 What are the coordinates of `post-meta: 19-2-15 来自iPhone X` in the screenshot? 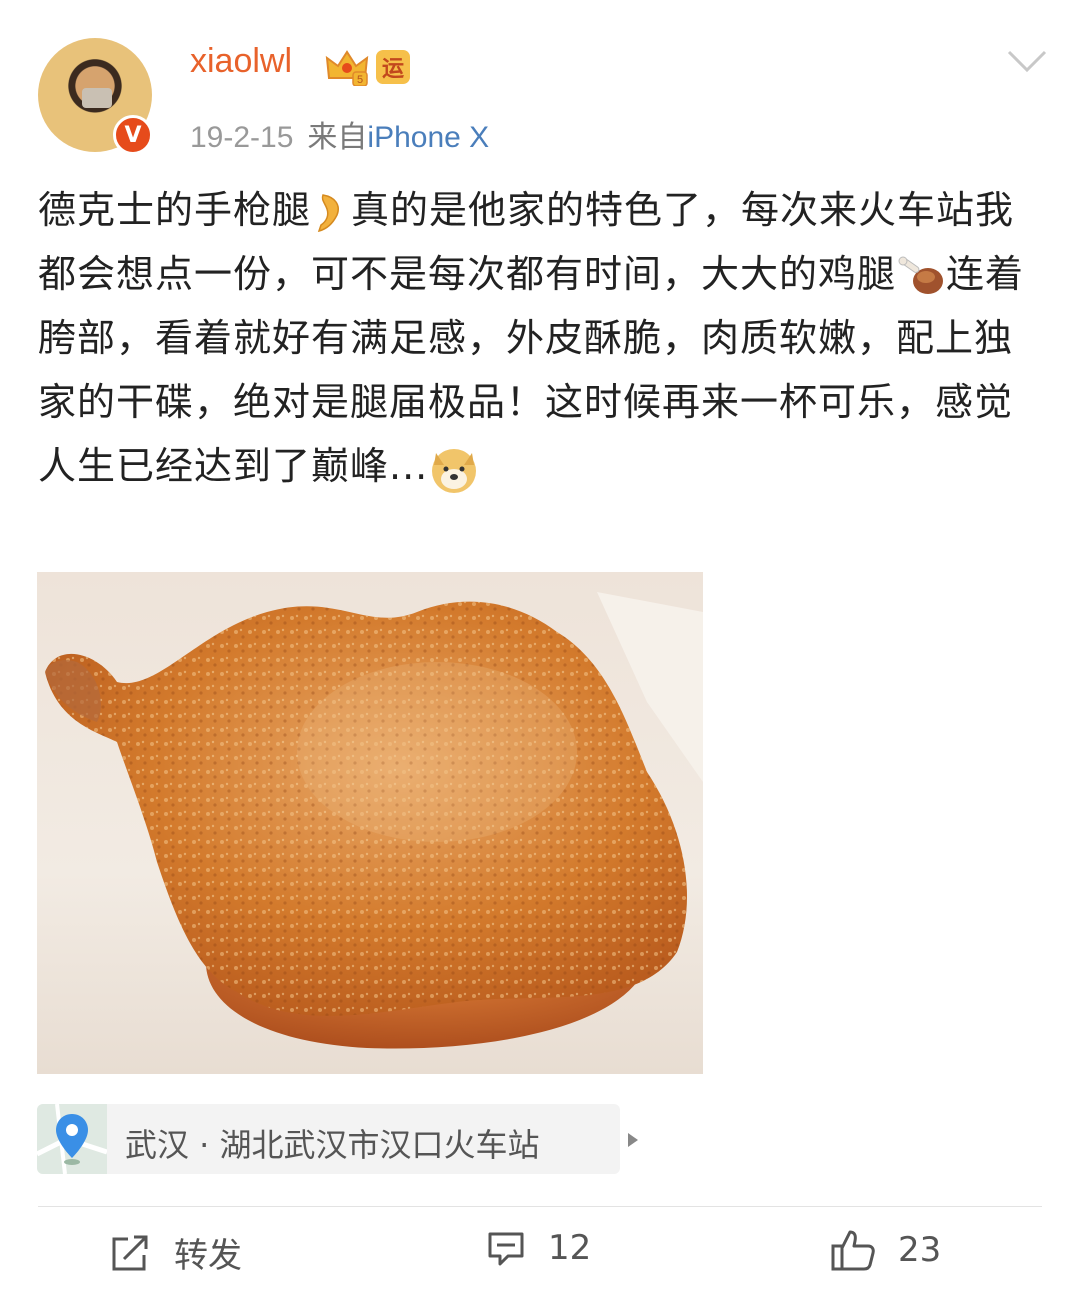 It's located at (339, 134).